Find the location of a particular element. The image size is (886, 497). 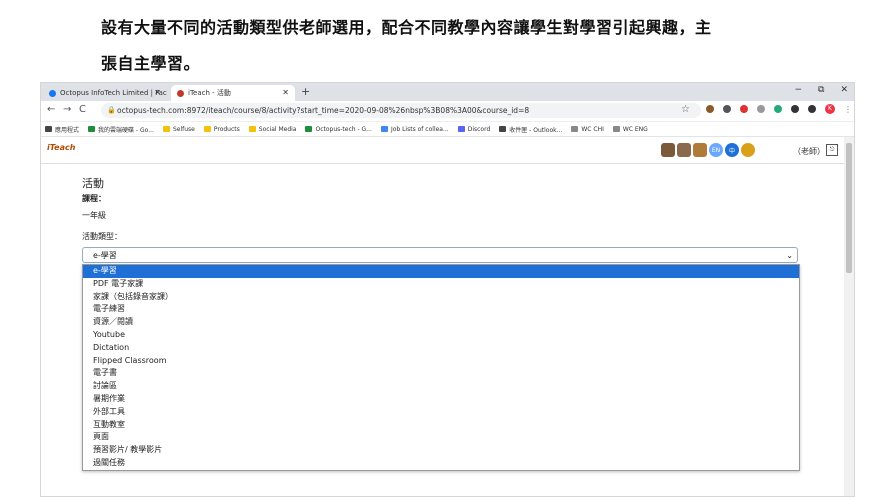

bookmark-item: WC CHI is located at coordinates (587, 129).